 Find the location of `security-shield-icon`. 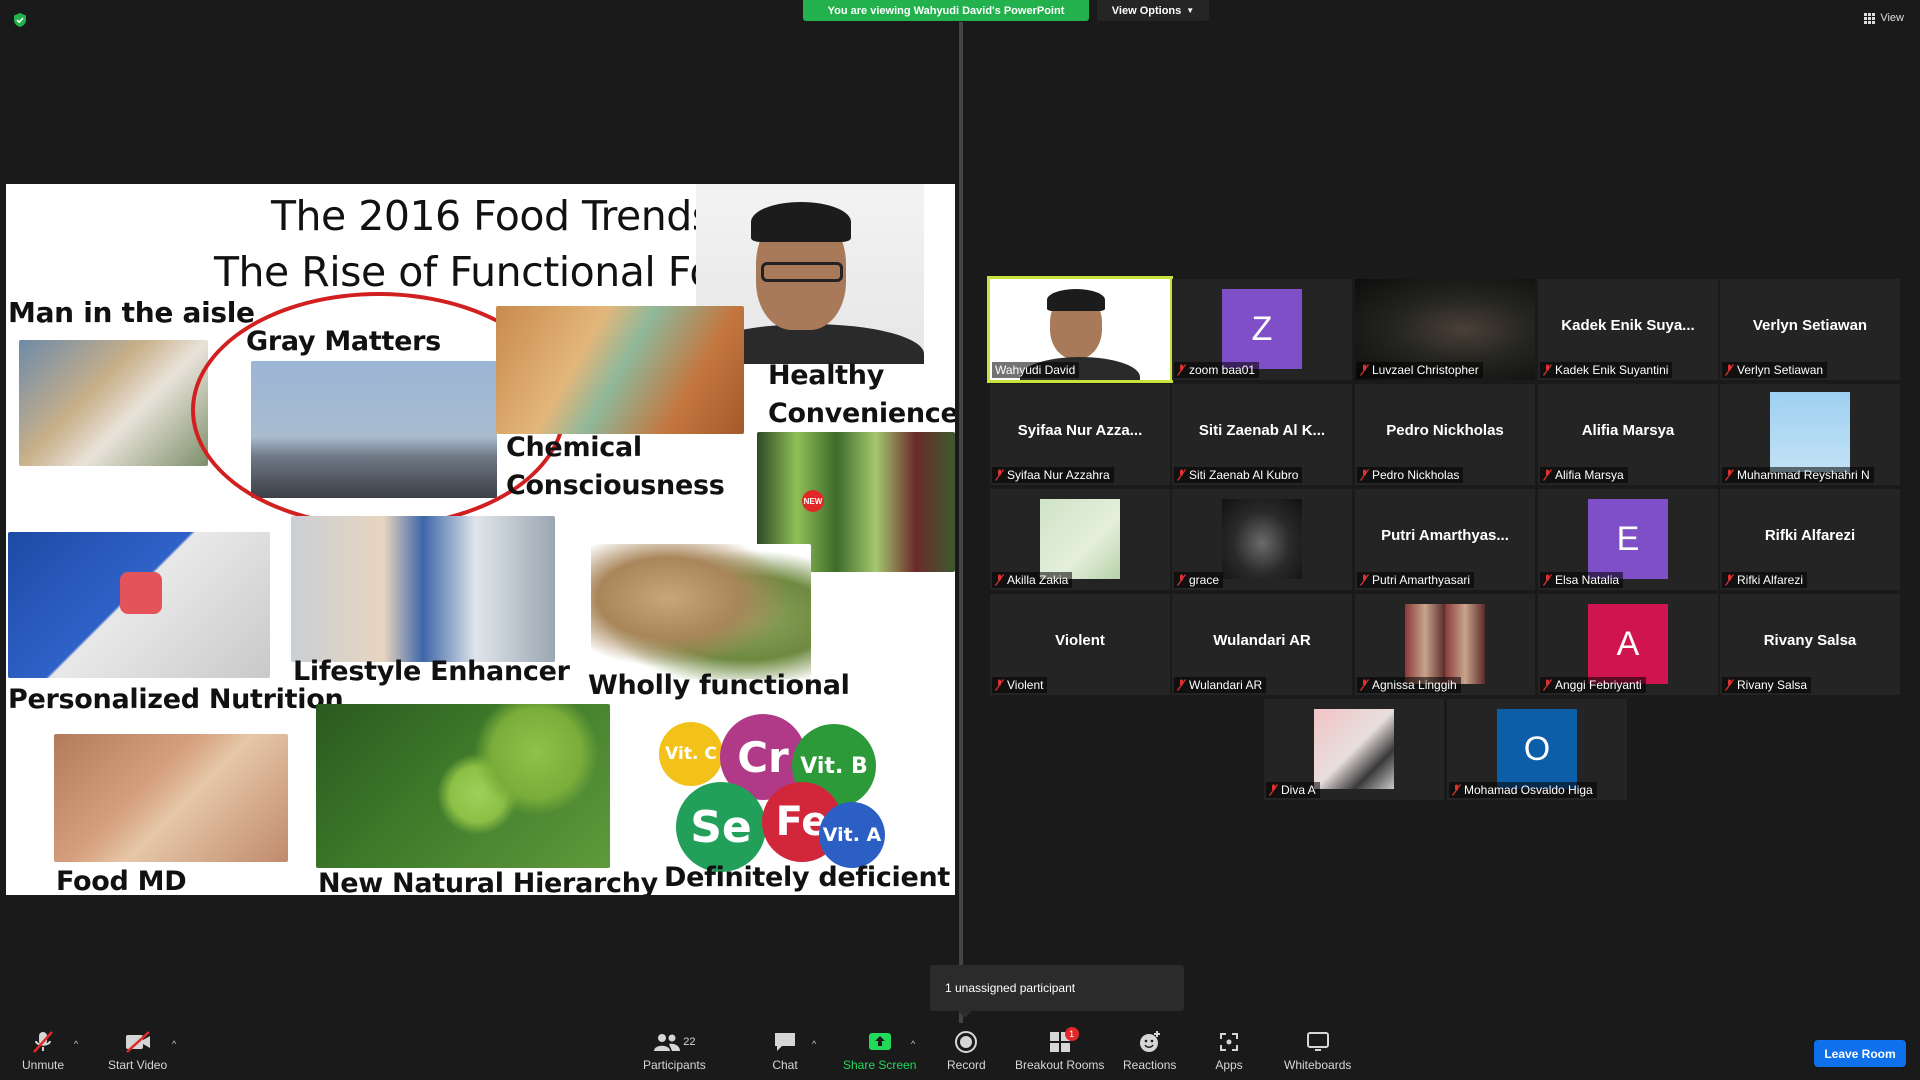

security-shield-icon is located at coordinates (20, 20).